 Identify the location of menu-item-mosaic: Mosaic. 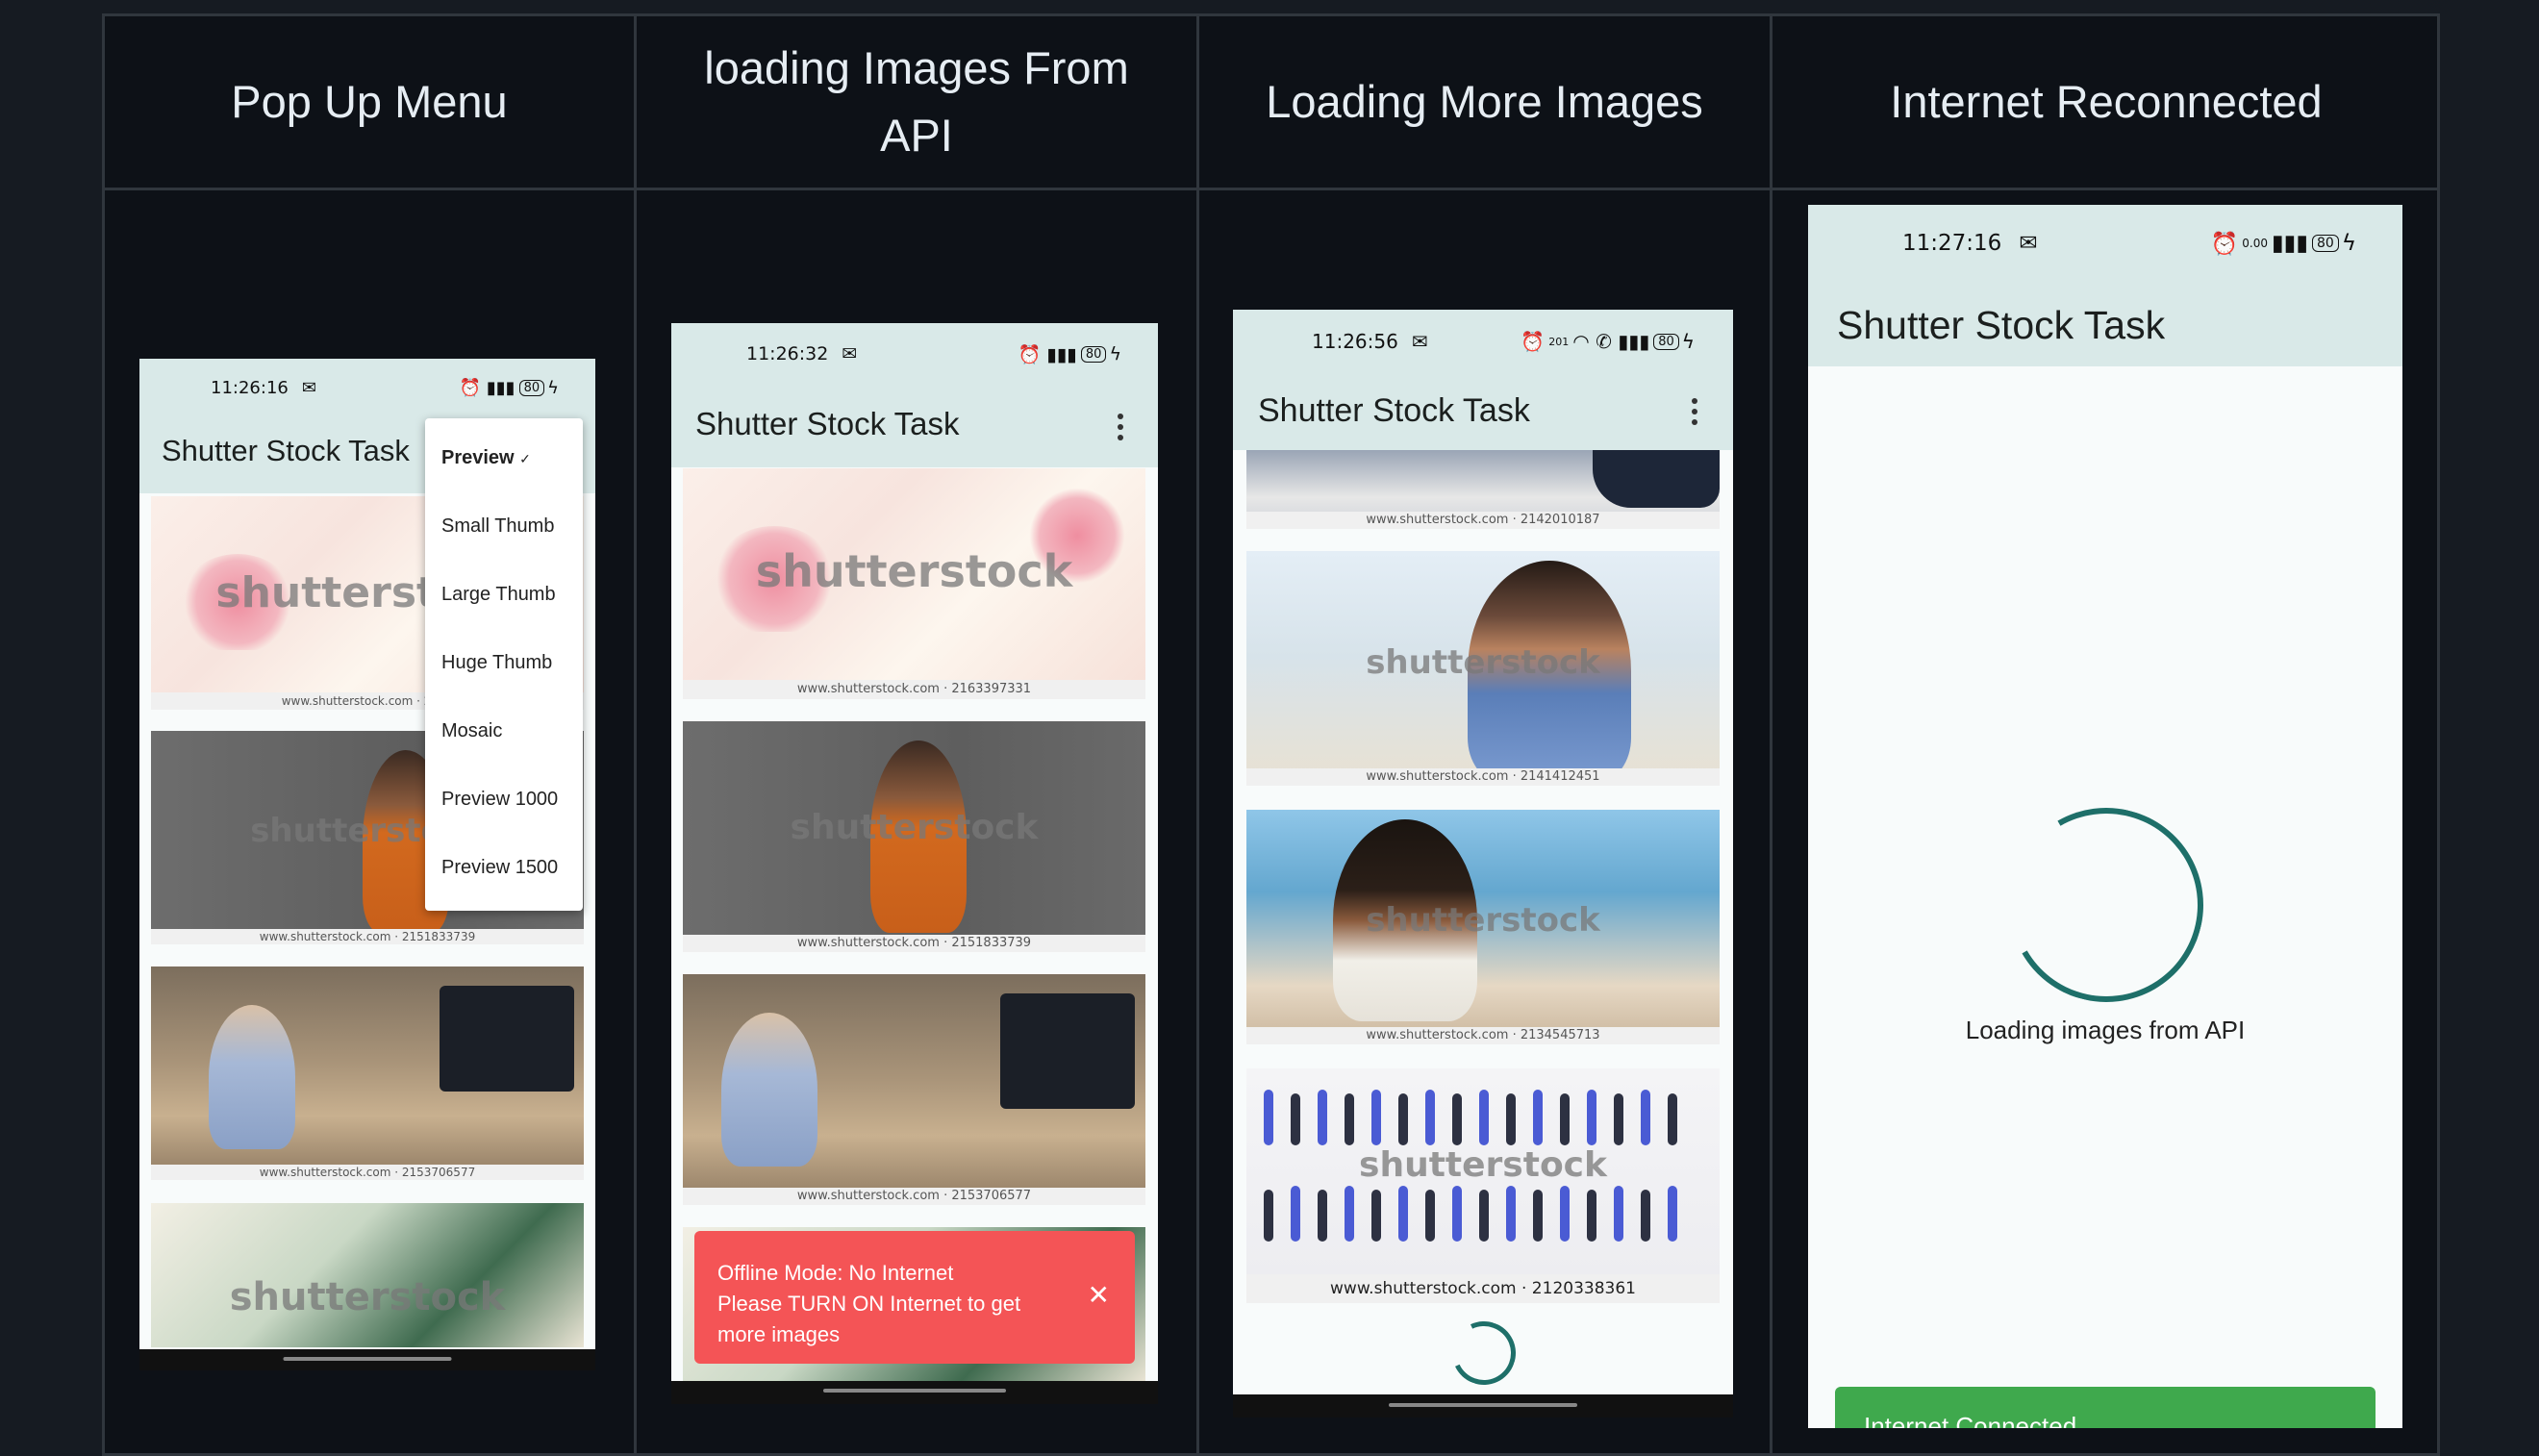
(471, 731).